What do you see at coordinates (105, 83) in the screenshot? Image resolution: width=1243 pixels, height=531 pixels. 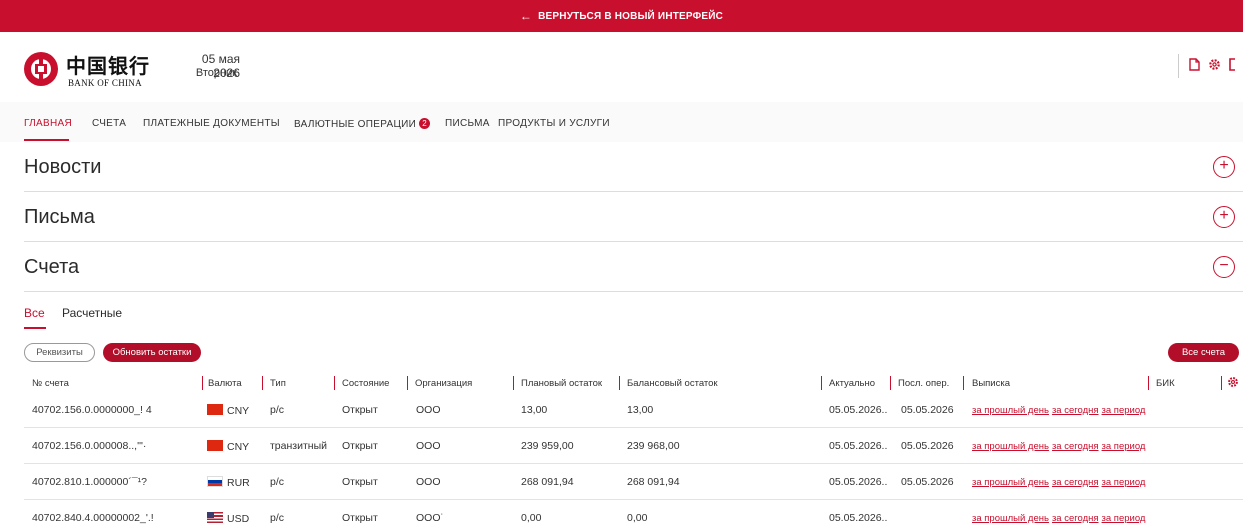 I see `logo-english-text: BANK OF CHINA` at bounding box center [105, 83].